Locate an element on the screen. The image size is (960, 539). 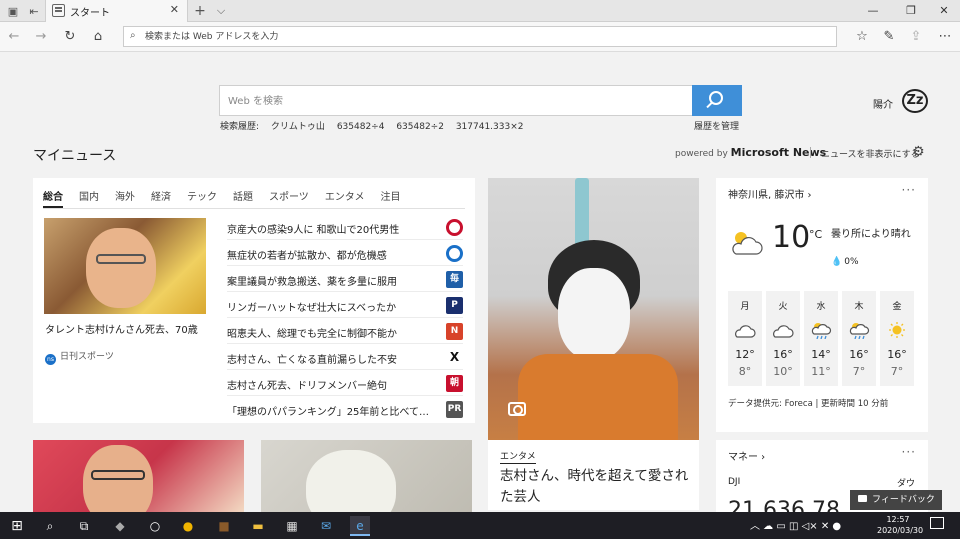
hero-news-source: ns 日刊スポーツ is located at coordinates (79, 357).